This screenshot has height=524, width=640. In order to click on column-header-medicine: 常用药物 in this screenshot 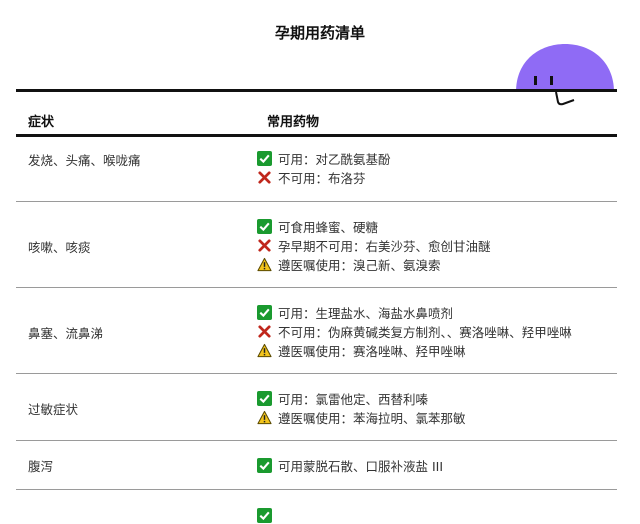, I will do `click(293, 122)`.